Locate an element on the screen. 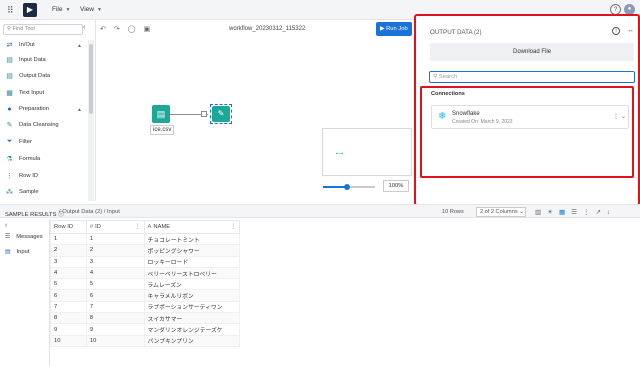 This screenshot has width=640, height=366. comment-icon: ◯ is located at coordinates (132, 29).